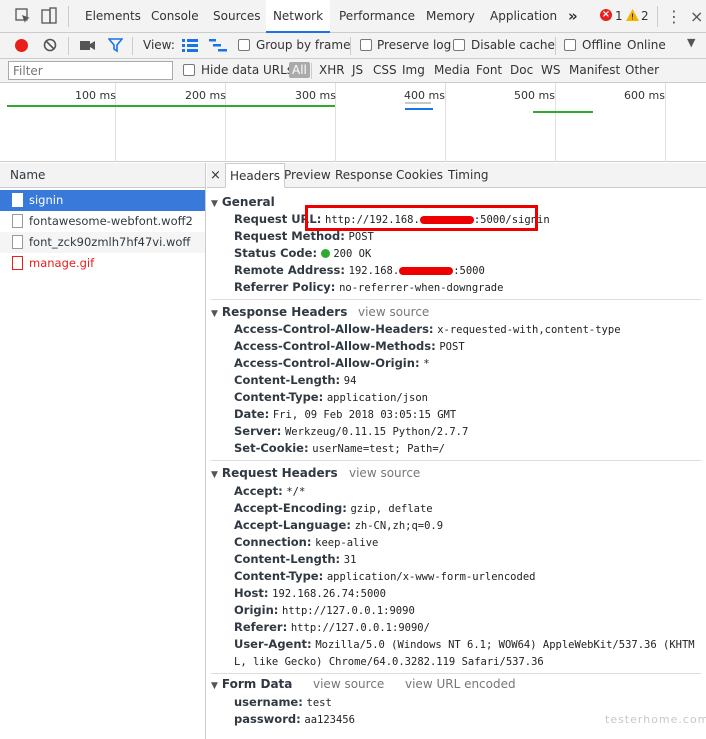 The image size is (706, 739). I want to click on tab-timing: Timing, so click(468, 175).